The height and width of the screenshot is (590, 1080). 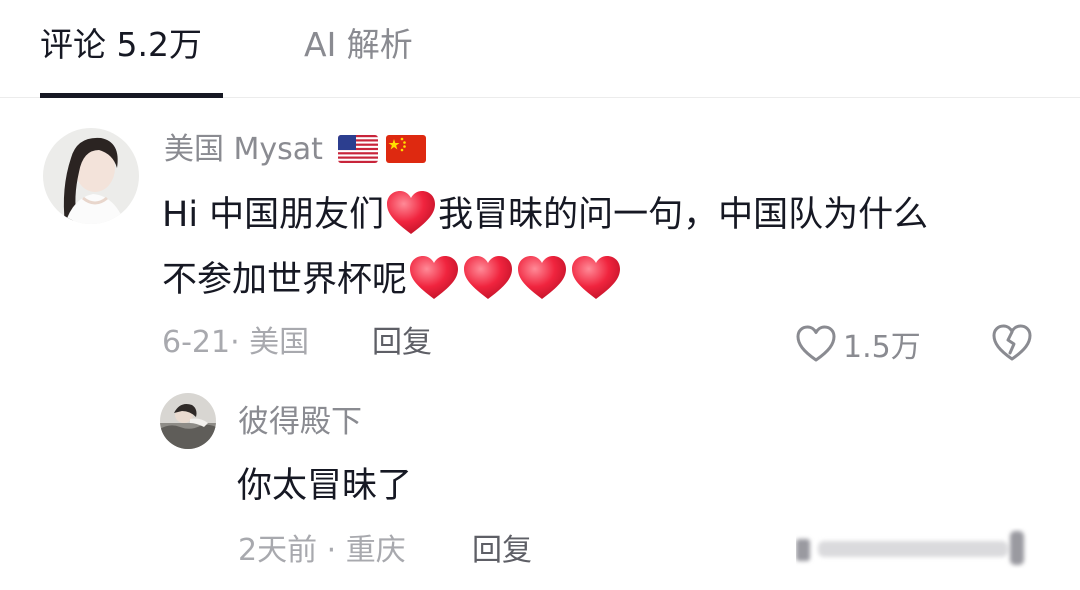 I want to click on comment-text-part: 我冒昧的问一句，中国队为什么, so click(x=683, y=215).